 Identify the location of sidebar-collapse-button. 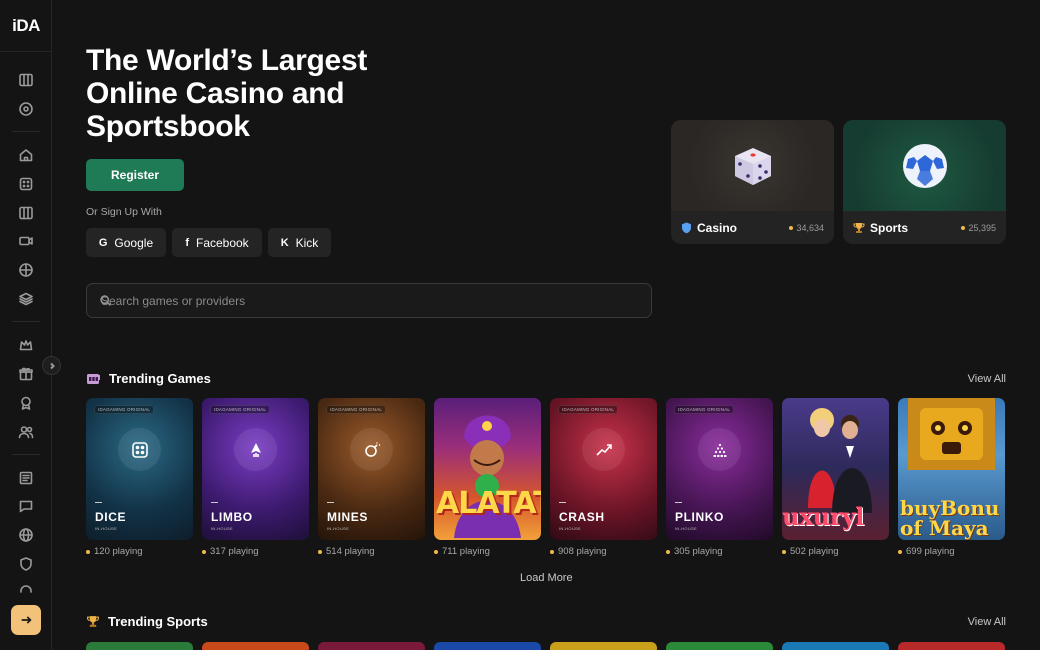
(51, 365).